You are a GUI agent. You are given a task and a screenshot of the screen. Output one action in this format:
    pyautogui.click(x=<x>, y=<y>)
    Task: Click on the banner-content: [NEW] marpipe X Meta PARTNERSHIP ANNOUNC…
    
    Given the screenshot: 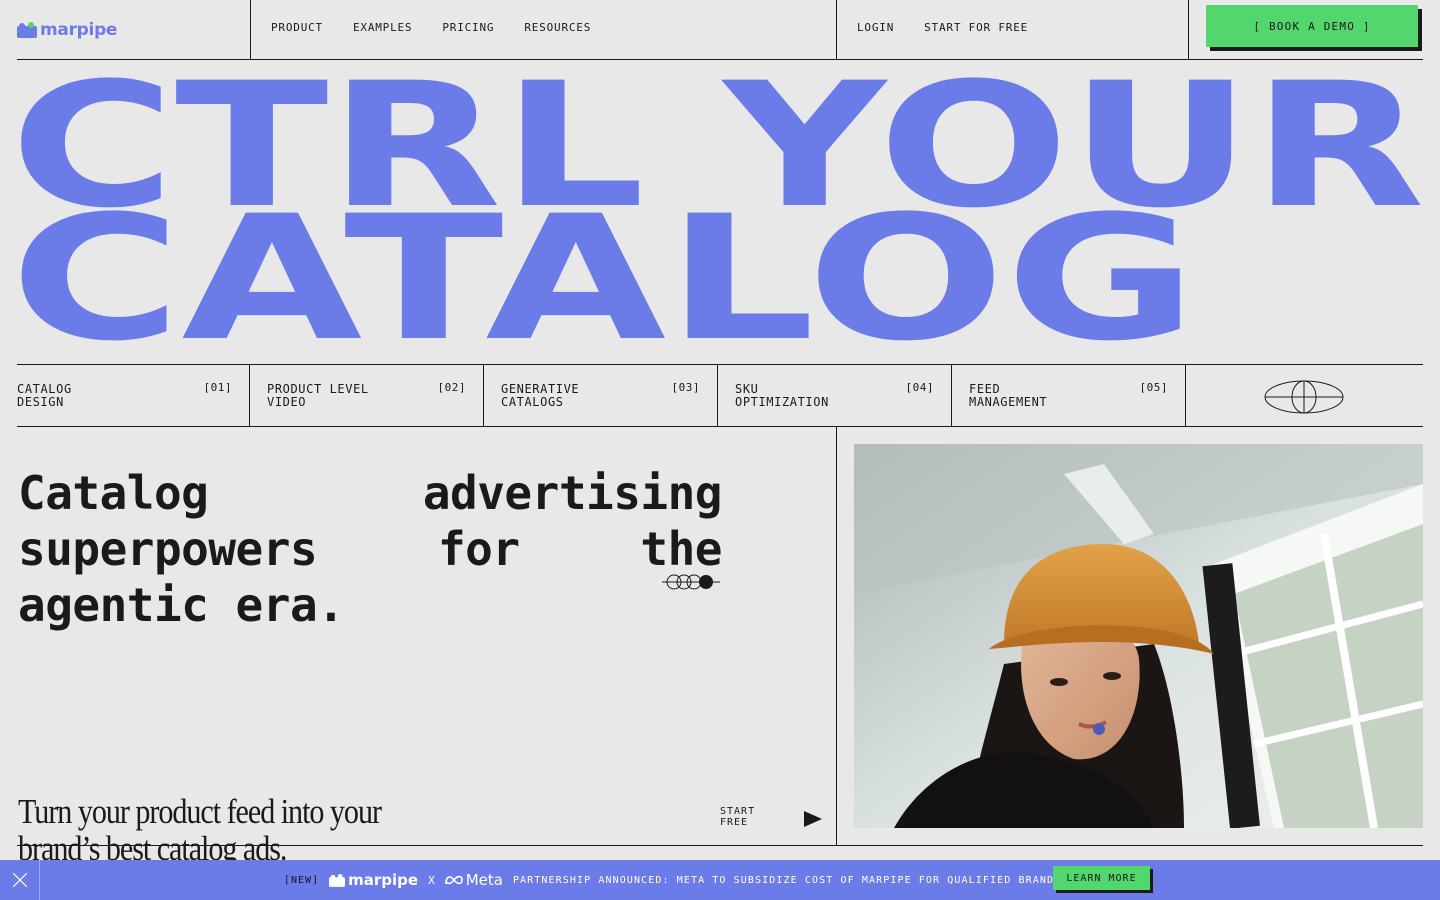 What is the action you would take?
    pyautogui.click(x=676, y=880)
    